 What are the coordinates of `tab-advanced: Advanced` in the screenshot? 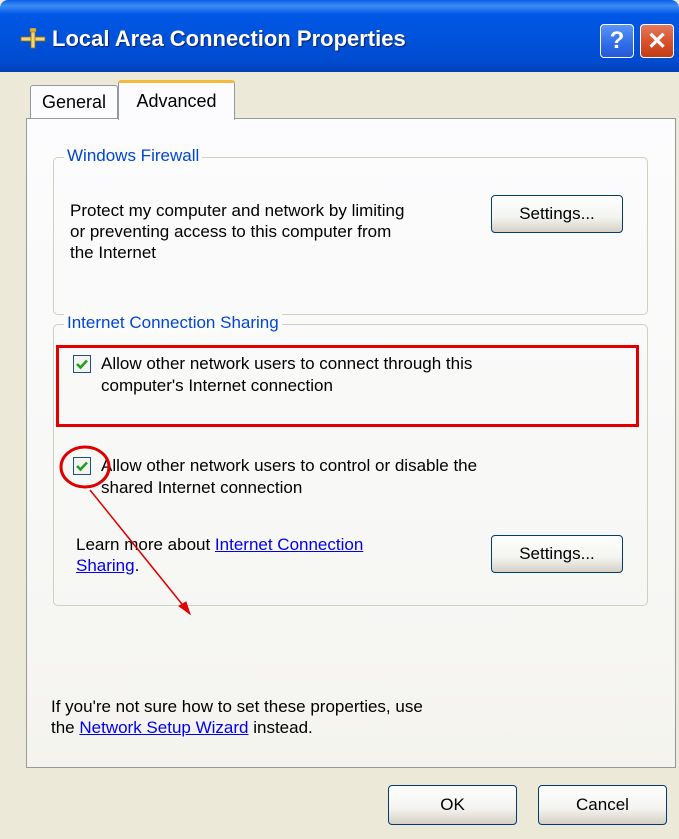 It's located at (176, 100).